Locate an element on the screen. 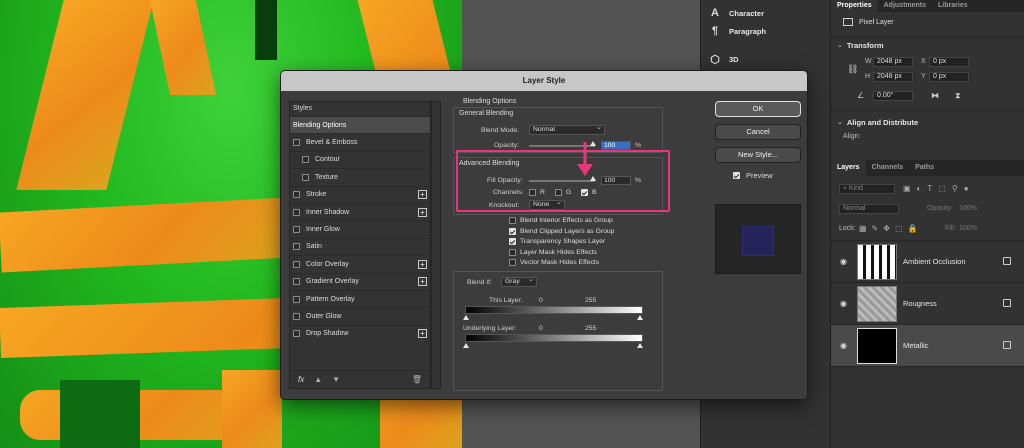  styles-scrollbar is located at coordinates (436, 245).